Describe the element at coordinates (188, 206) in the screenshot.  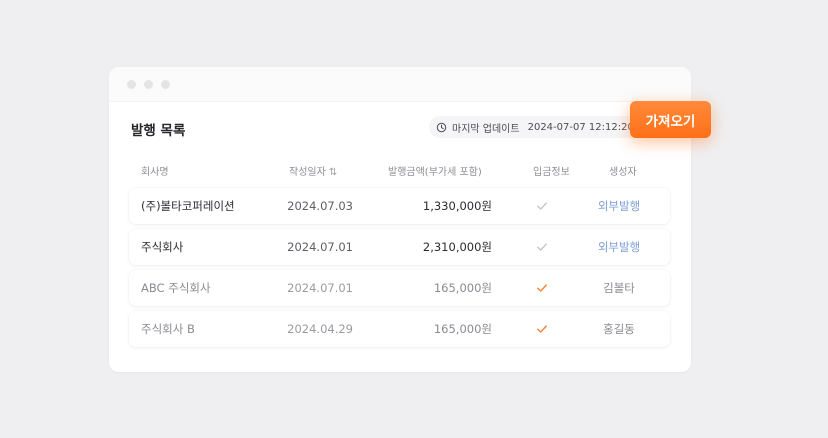
I see `row-company: (주)볼타코퍼레이션` at that location.